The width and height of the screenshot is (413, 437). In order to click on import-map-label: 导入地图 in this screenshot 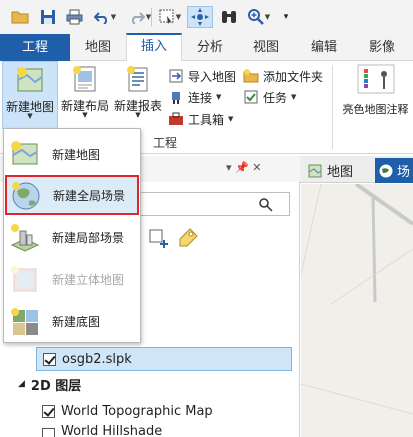, I will do `click(212, 76)`.